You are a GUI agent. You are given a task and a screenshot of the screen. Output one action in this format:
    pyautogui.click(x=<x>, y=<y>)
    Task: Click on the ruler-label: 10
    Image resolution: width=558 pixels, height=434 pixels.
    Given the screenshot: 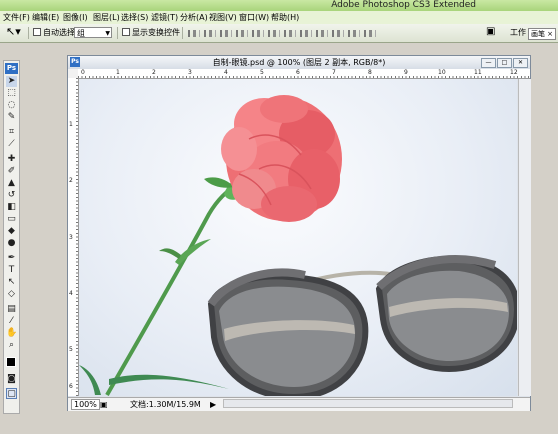 What is the action you would take?
    pyautogui.click(x=442, y=72)
    